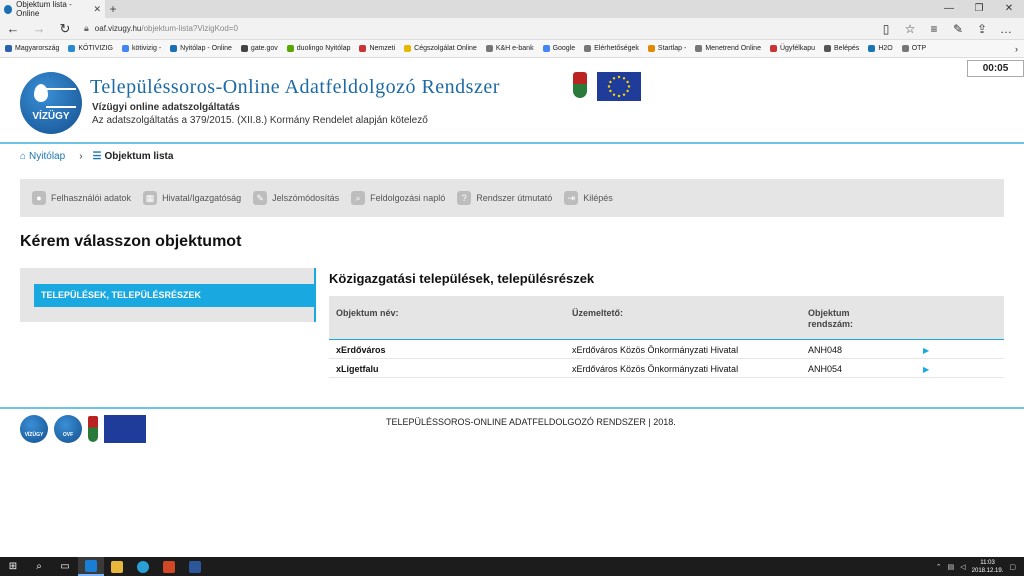  What do you see at coordinates (39, 28) in the screenshot?
I see `forward-icon: →` at bounding box center [39, 28].